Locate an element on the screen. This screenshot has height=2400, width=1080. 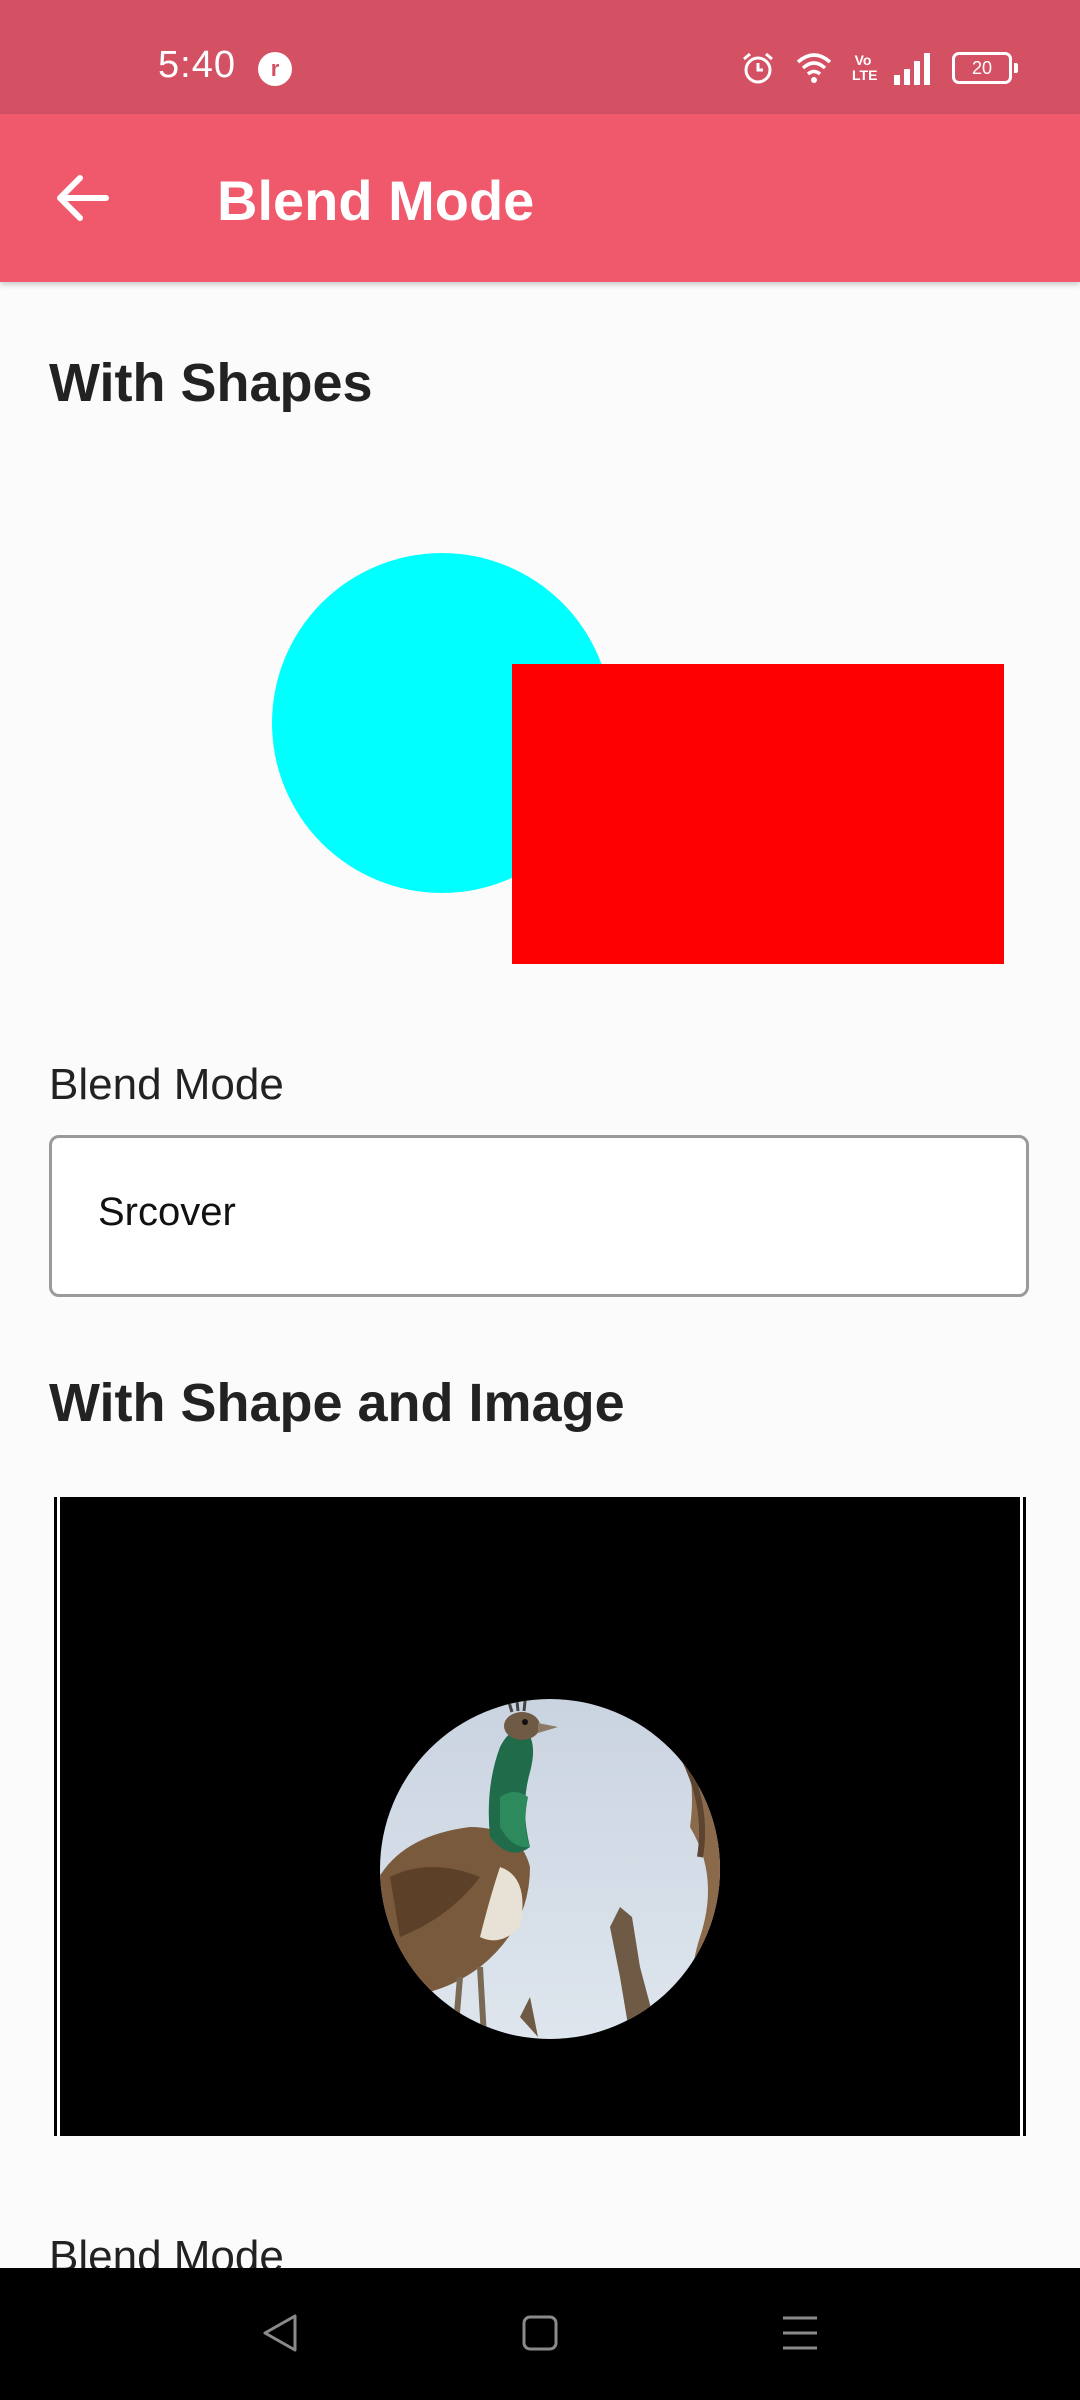
arrow-left-icon is located at coordinates (84, 198).